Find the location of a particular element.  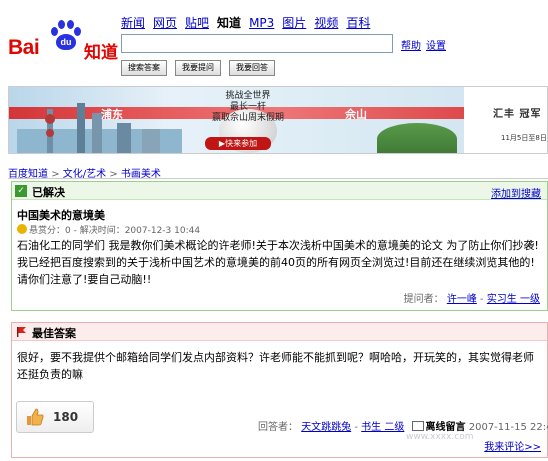

nav-item-video: 视频 is located at coordinates (326, 23).